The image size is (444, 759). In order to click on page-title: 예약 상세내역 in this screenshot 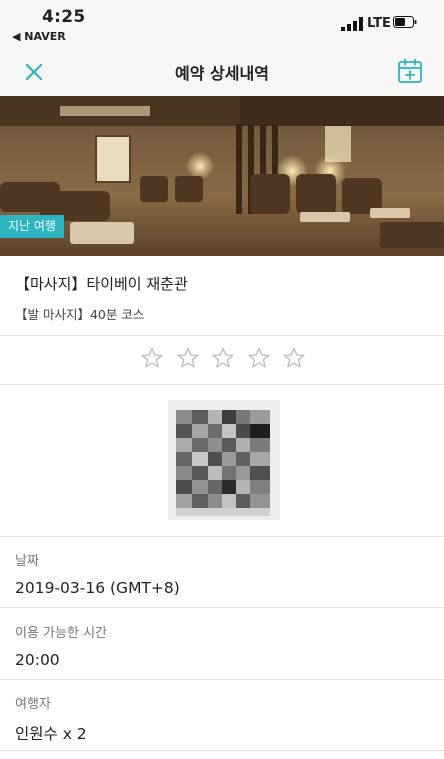, I will do `click(222, 73)`.